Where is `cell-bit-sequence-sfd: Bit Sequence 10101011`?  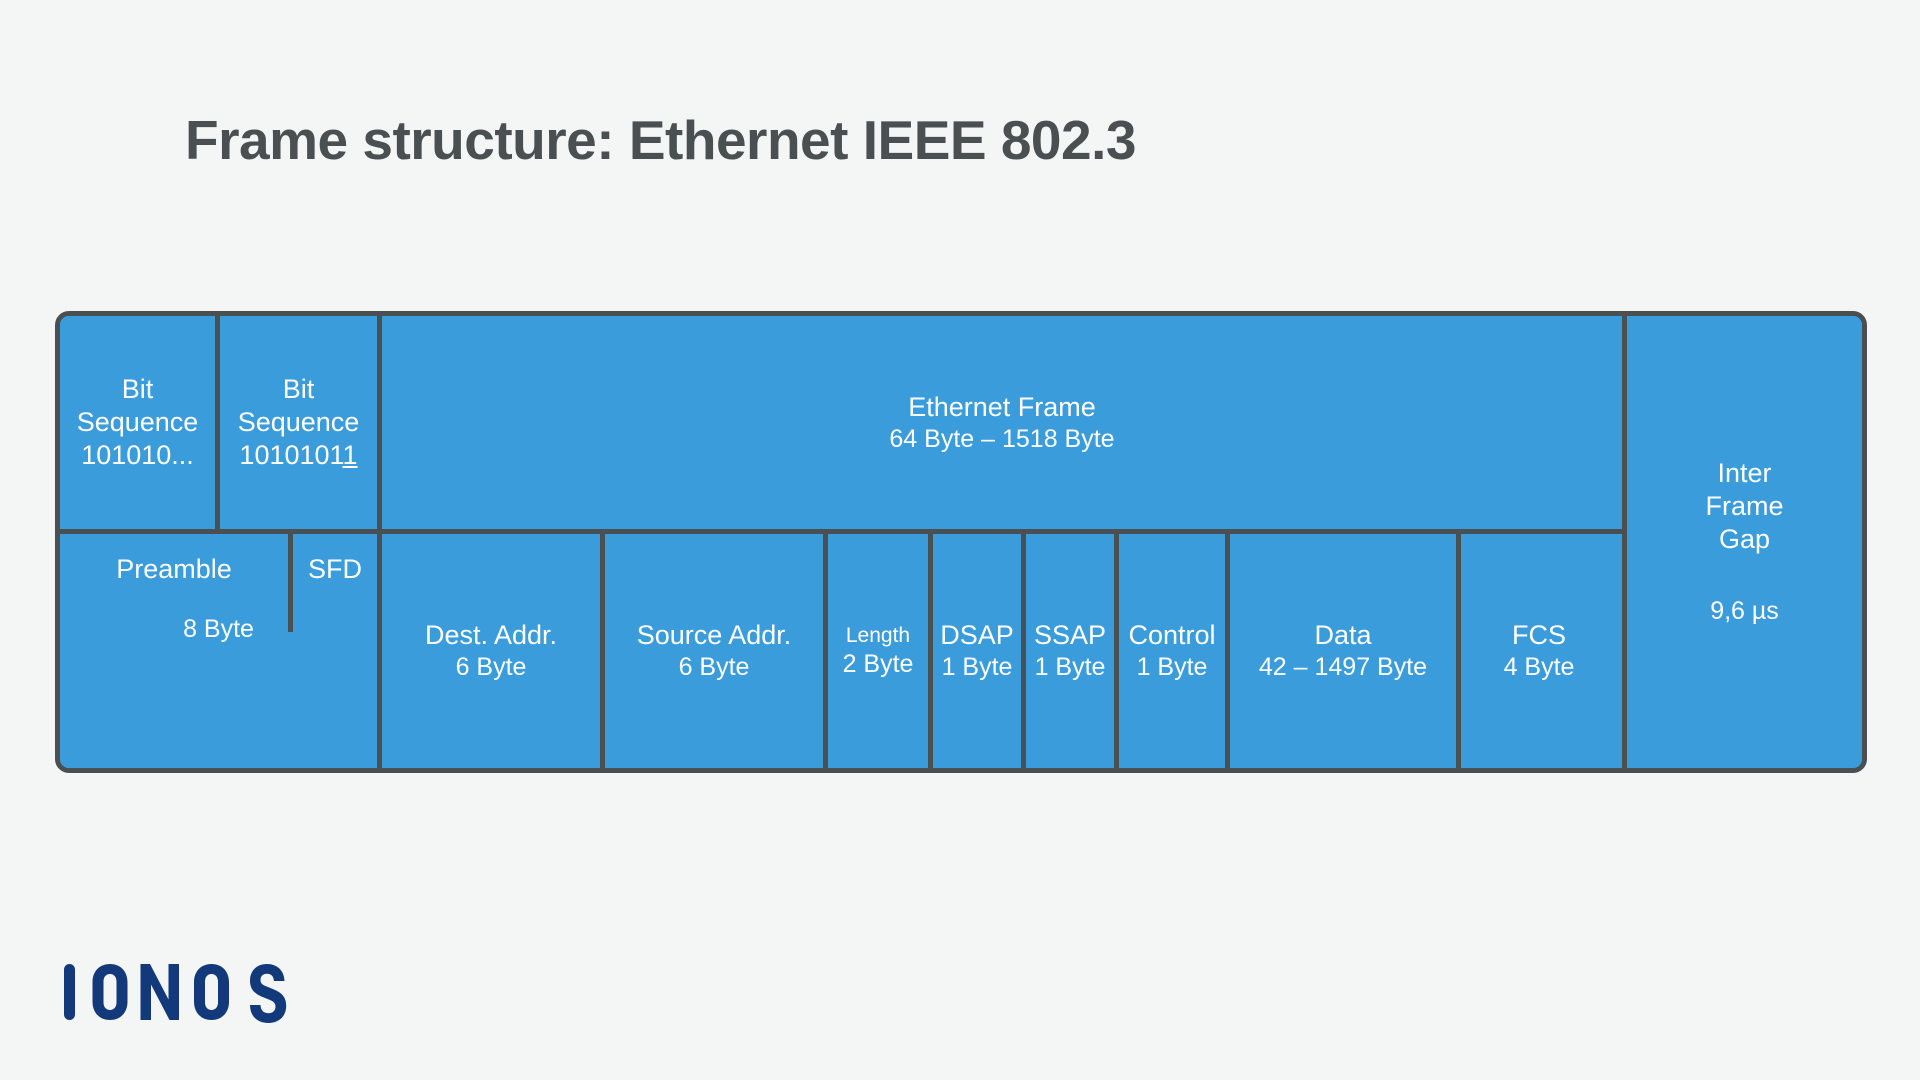 cell-bit-sequence-sfd: Bit Sequence 10101011 is located at coordinates (298, 422).